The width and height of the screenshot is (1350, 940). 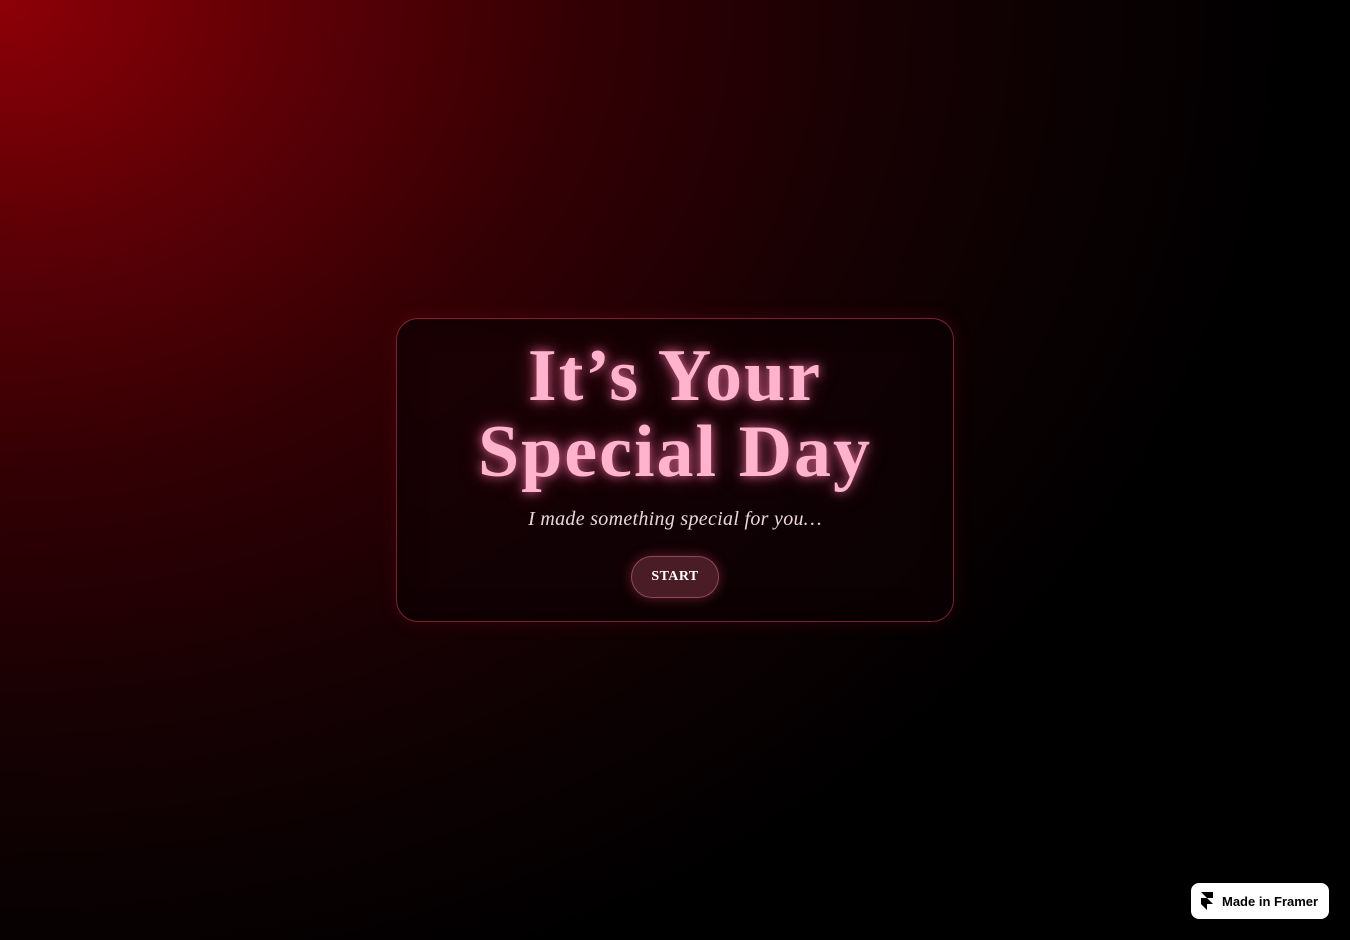 I want to click on title-line-1: It’s Your, so click(x=675, y=376).